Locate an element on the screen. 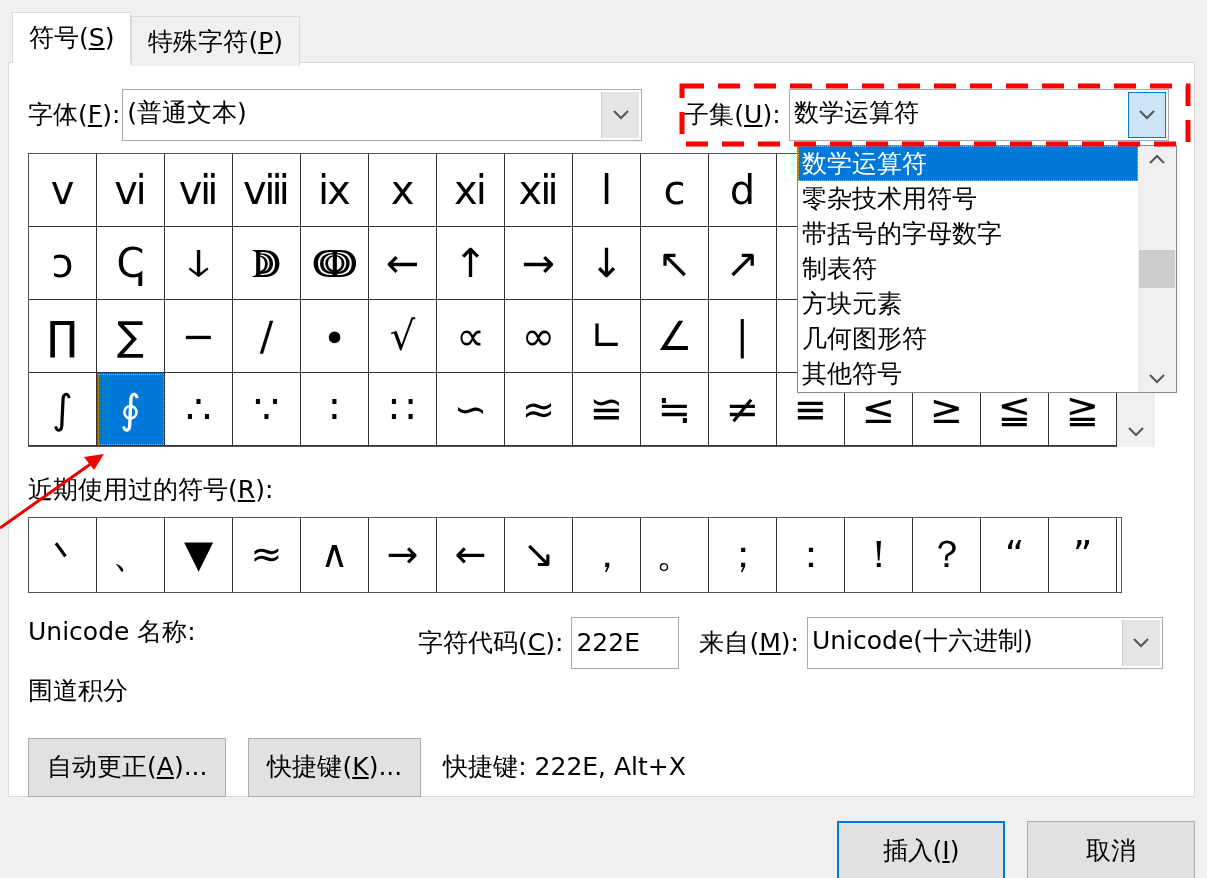 Image resolution: width=1207 pixels, height=878 pixels. field-label: 子集(U): is located at coordinates (732, 115).